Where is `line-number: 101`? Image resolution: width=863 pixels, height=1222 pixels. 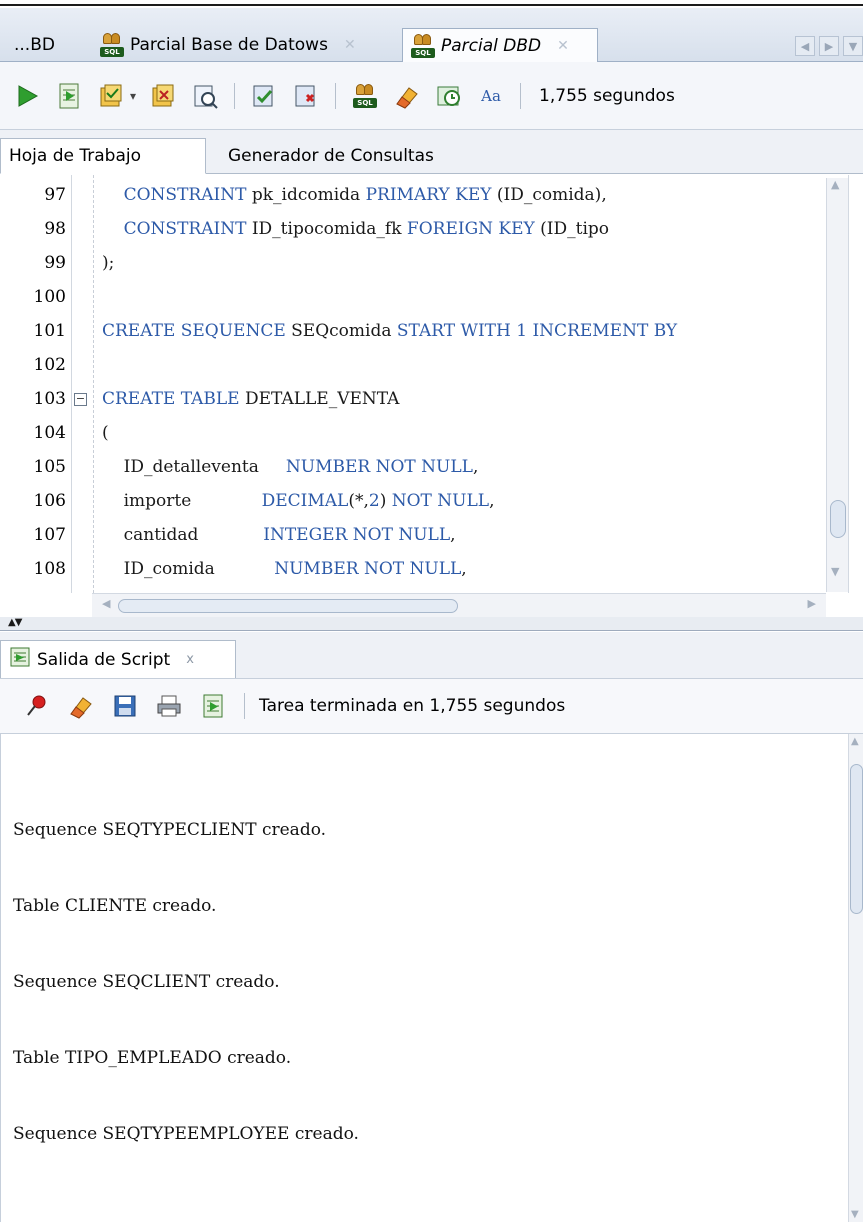 line-number: 101 is located at coordinates (49, 331).